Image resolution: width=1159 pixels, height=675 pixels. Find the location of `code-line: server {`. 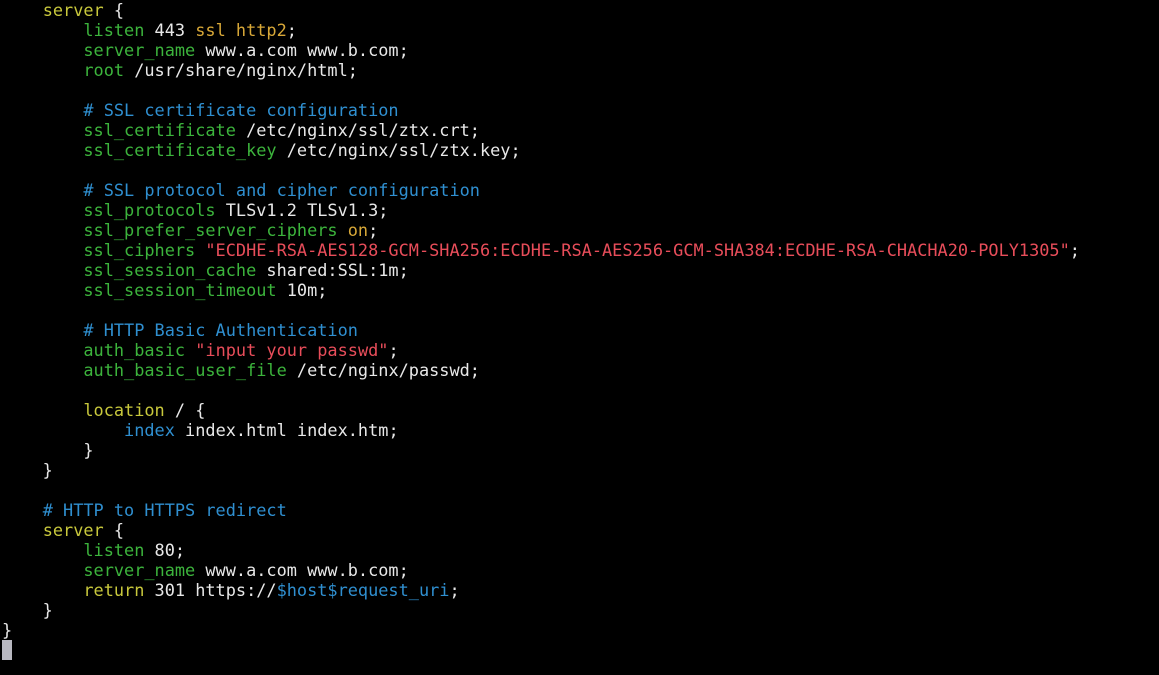

code-line: server { is located at coordinates (579, 530).